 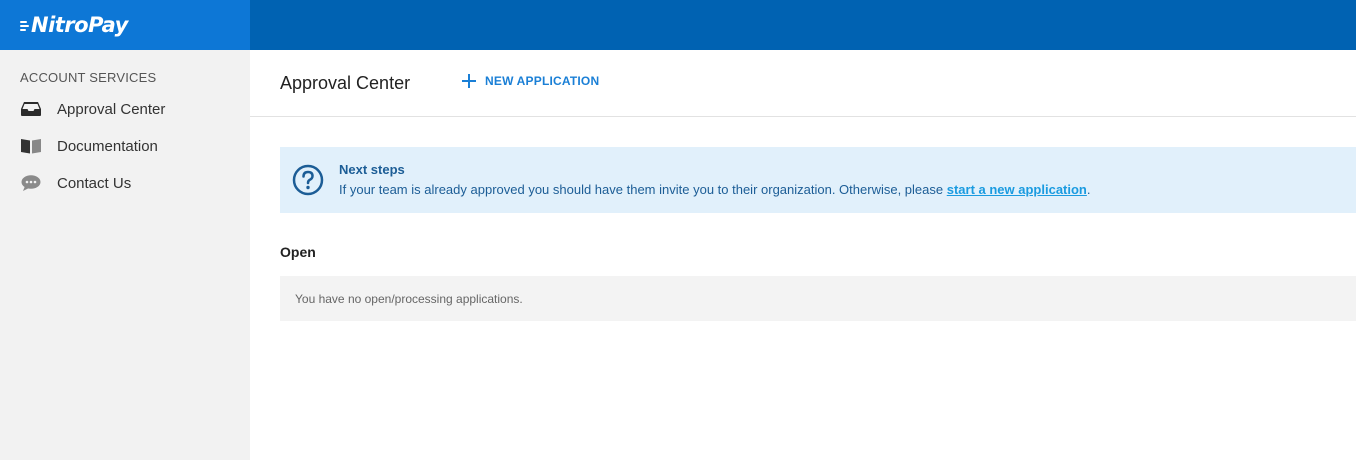 I want to click on sidebar-item-label: Documentation, so click(x=107, y=146).